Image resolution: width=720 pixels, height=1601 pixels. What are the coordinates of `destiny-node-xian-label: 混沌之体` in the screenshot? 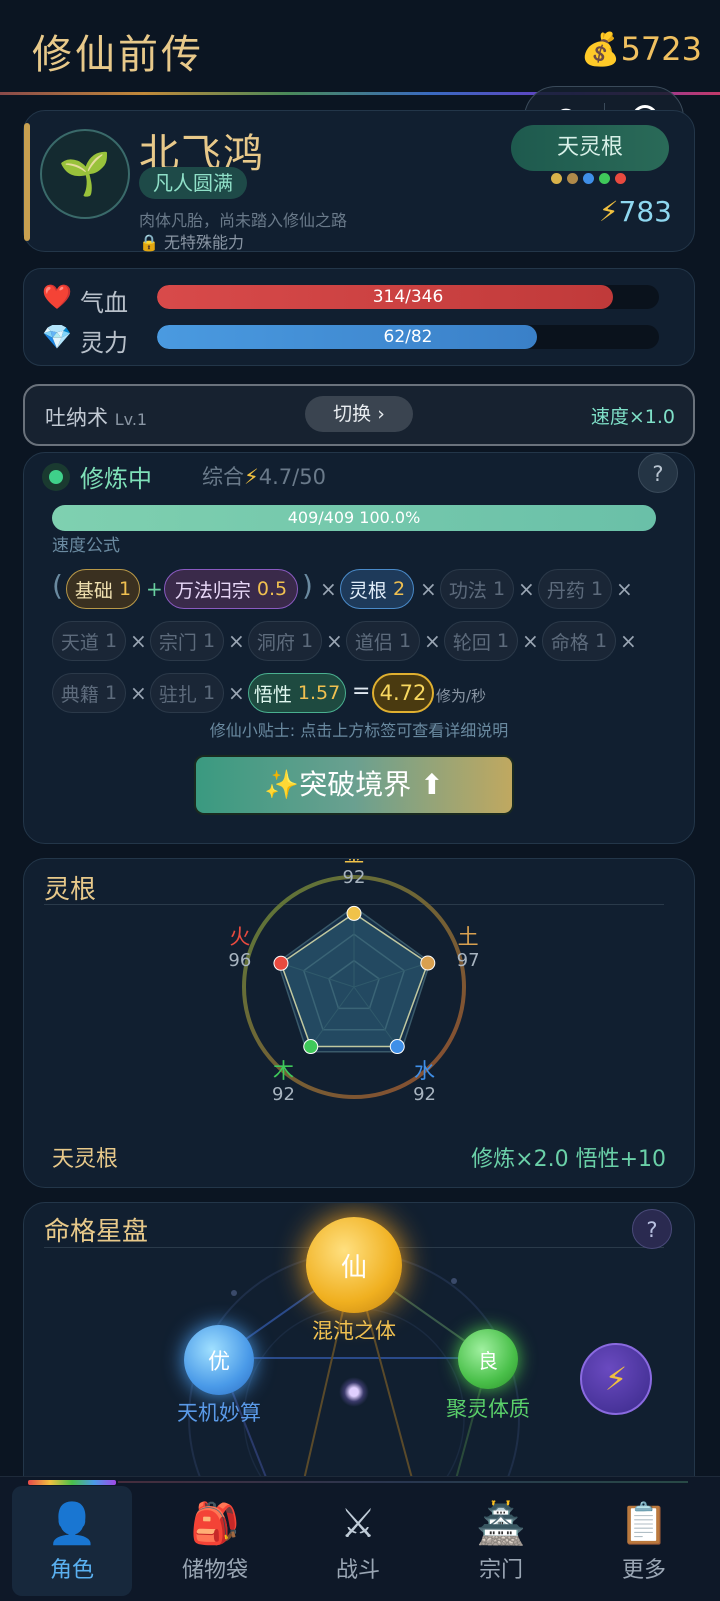 It's located at (354, 1331).